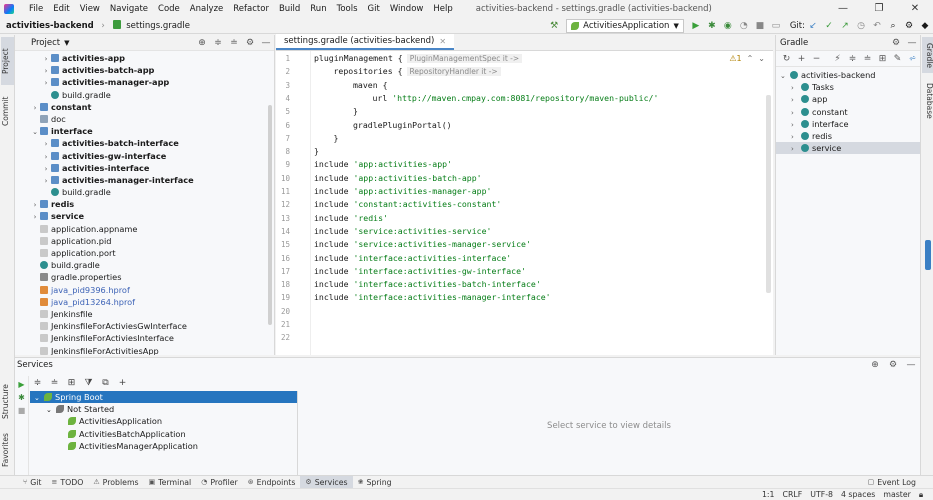 This screenshot has width=933, height=500. Describe the element at coordinates (144, 58) in the screenshot. I see `project-tree-item: › activities-app` at that location.